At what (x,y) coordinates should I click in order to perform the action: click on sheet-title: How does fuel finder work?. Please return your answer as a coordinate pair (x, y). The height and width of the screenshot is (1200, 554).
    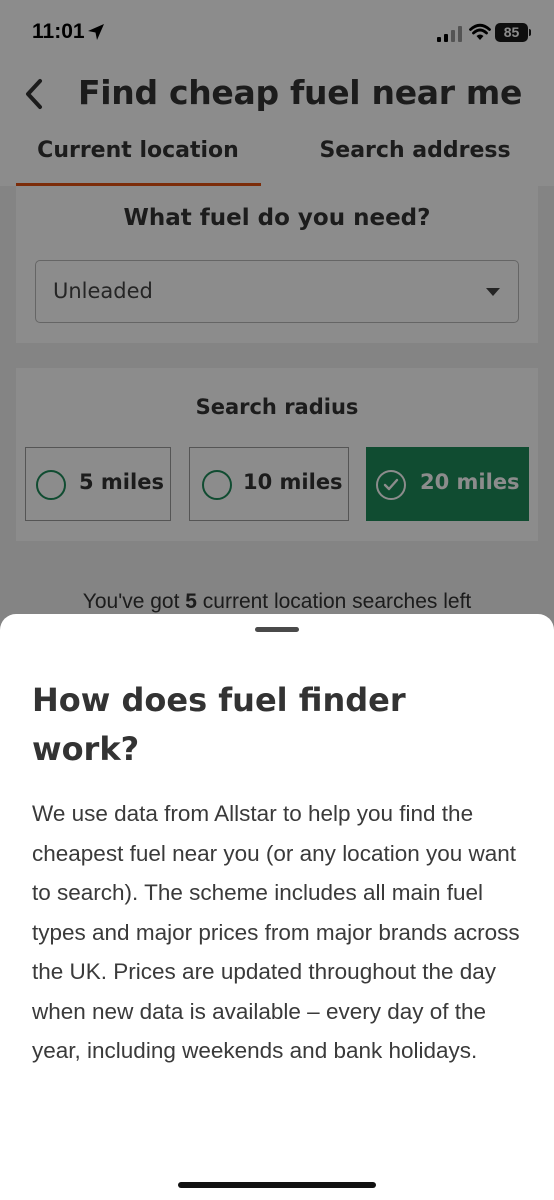
    Looking at the image, I should click on (219, 724).